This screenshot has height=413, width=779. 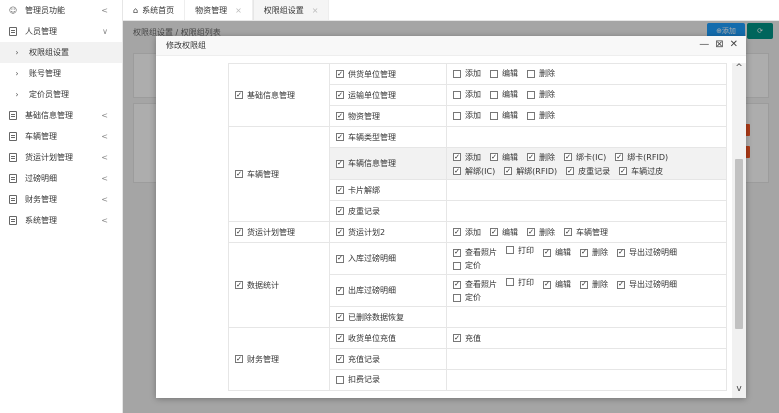 I want to click on group-checkbox: ✓ 货运计划管理, so click(x=265, y=232).